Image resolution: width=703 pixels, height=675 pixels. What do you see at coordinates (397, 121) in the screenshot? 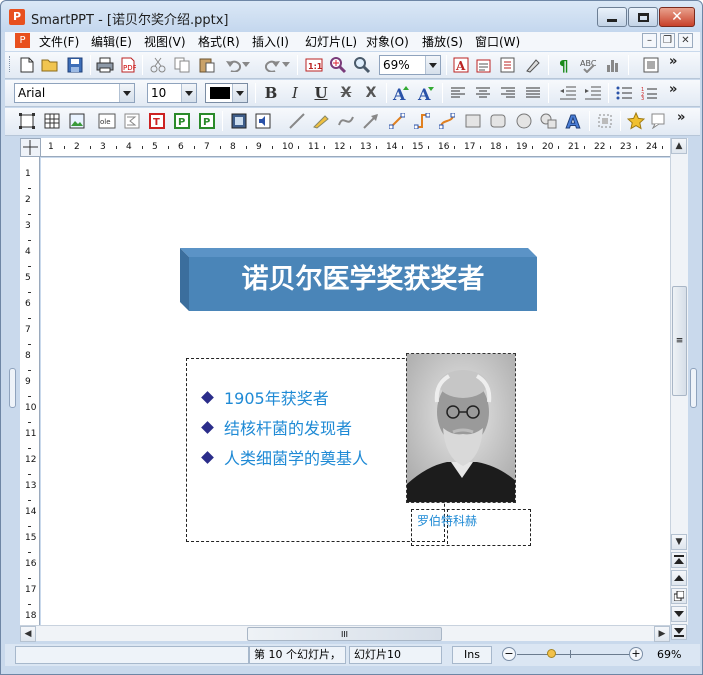
I see `connector-tool-icon` at bounding box center [397, 121].